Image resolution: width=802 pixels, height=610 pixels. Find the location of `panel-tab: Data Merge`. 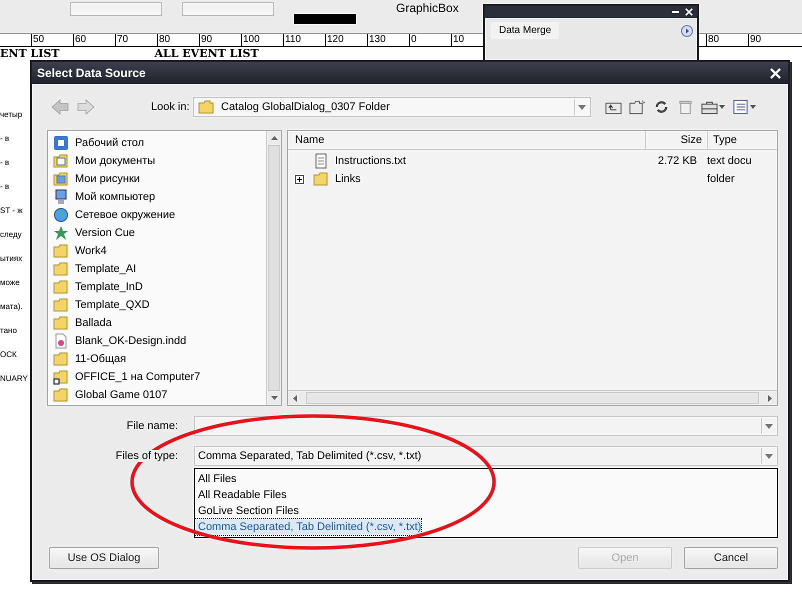

panel-tab: Data Merge is located at coordinates (525, 30).